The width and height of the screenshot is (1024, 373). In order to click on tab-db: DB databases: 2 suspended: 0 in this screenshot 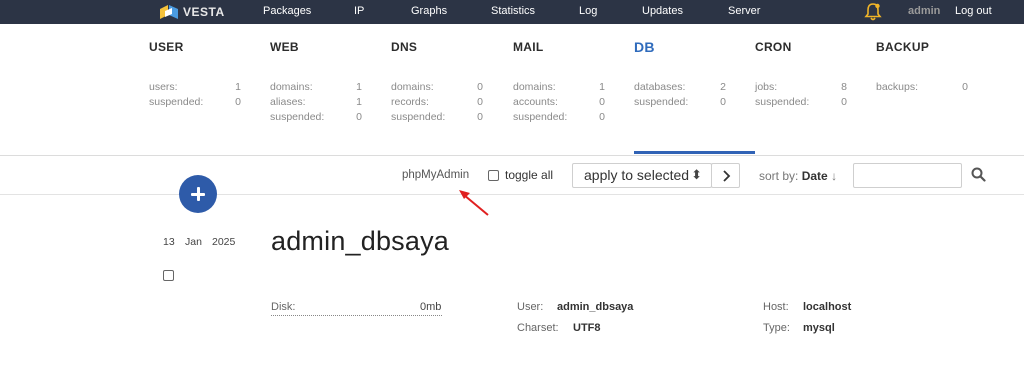, I will do `click(694, 89)`.